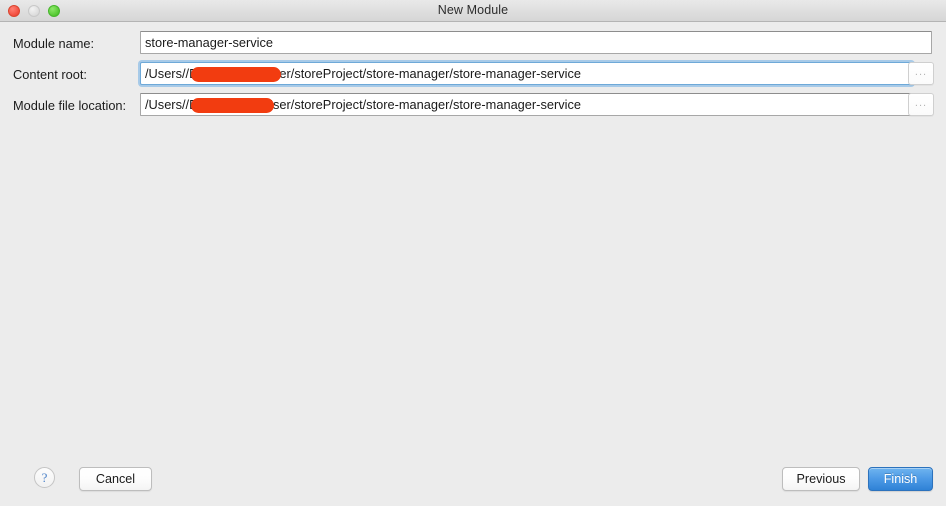  What do you see at coordinates (165, 73) in the screenshot?
I see `content-root-path-prefix: /Users/` at bounding box center [165, 73].